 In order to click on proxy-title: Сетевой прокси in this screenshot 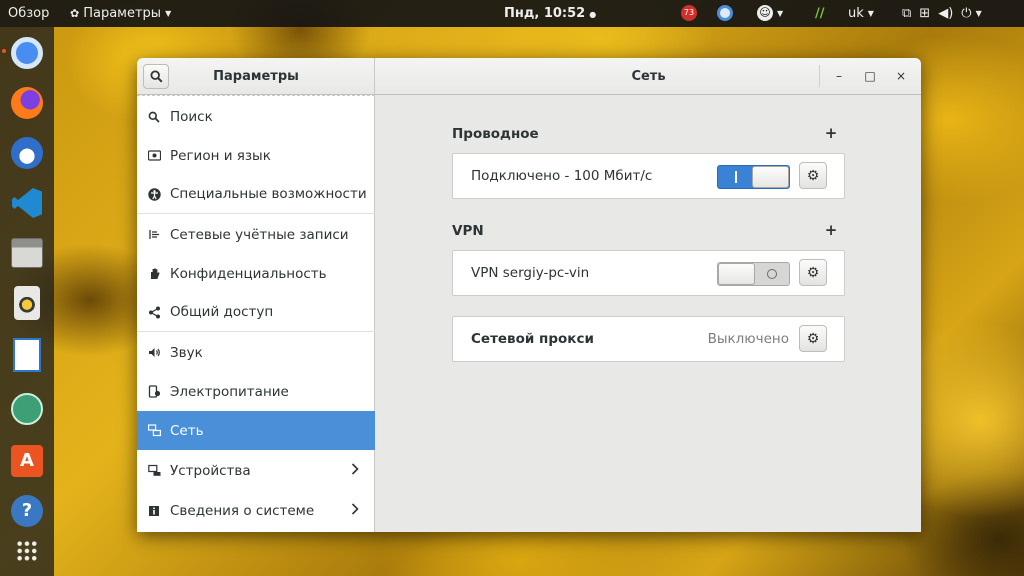, I will do `click(532, 339)`.